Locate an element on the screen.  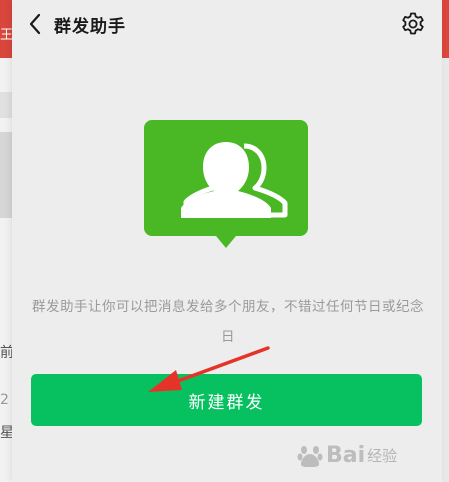
back-button is located at coordinates (35, 24).